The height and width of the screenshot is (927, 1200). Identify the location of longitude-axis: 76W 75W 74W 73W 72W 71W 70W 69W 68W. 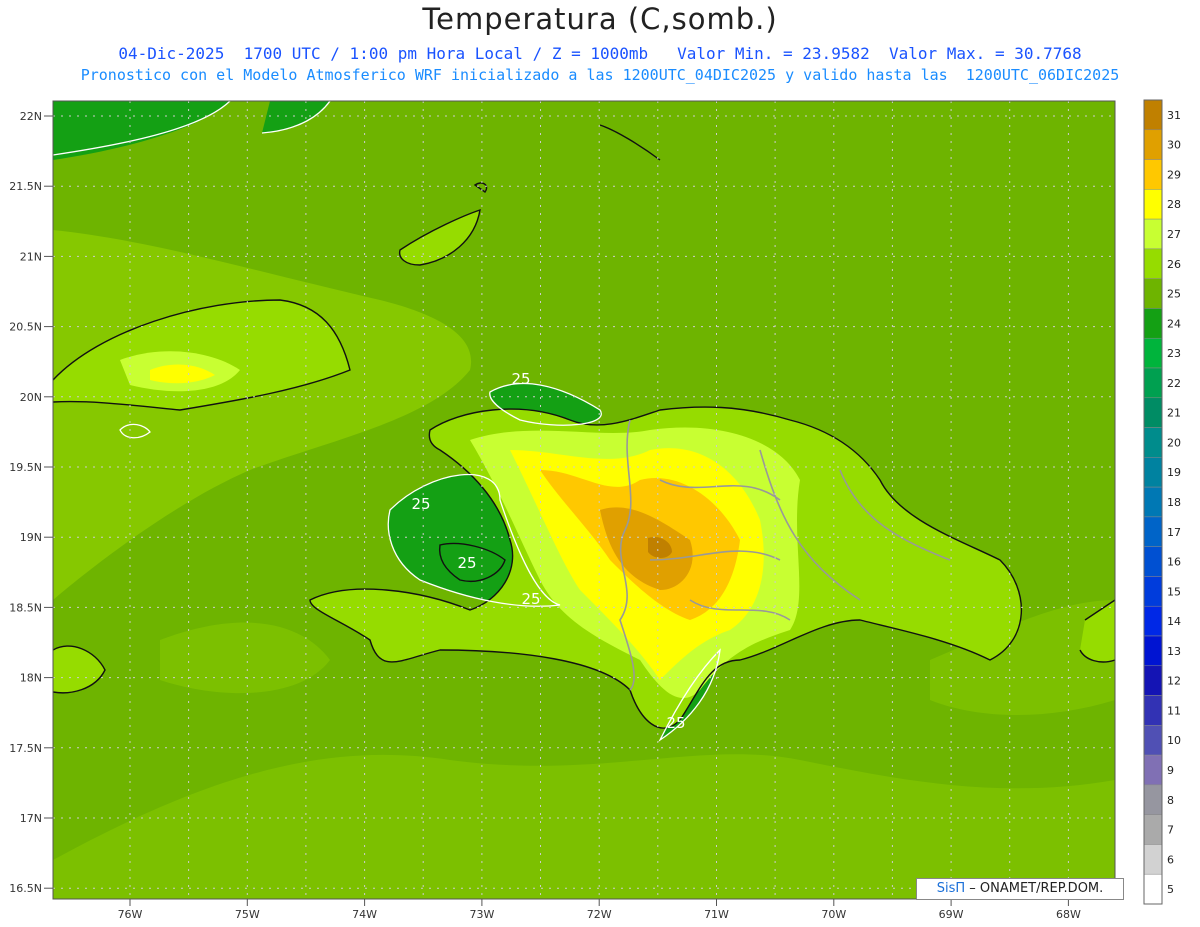
(599, 910).